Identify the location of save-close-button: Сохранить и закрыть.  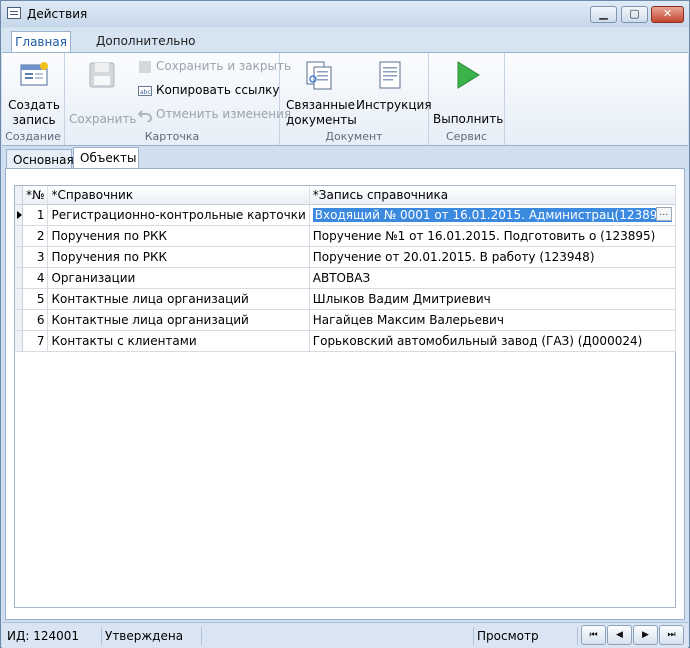
(214, 66).